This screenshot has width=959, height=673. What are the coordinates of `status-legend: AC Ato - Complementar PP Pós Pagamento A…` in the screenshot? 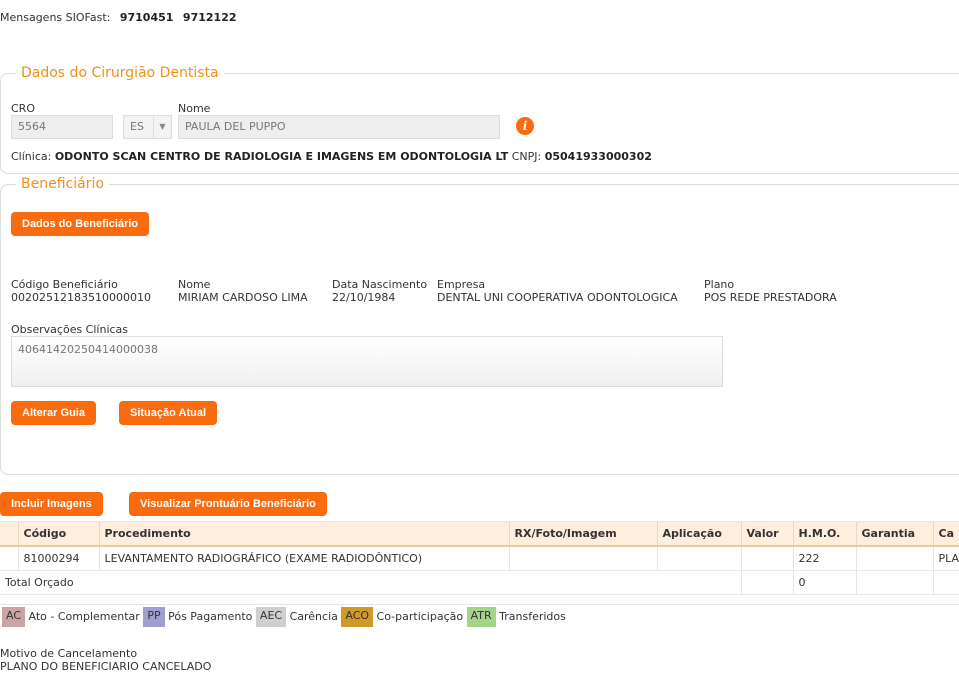 It's located at (284, 617).